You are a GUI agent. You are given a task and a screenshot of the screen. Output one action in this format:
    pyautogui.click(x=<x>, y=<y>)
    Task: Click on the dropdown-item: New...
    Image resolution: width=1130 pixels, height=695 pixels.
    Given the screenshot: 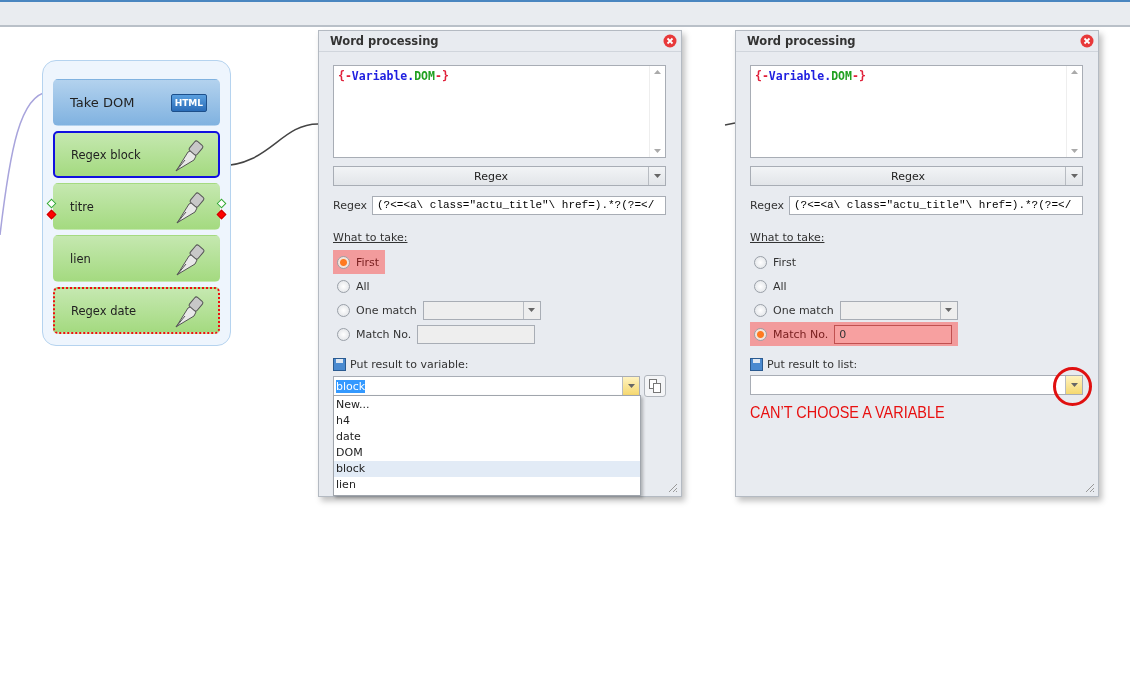 What is the action you would take?
    pyautogui.click(x=487, y=405)
    